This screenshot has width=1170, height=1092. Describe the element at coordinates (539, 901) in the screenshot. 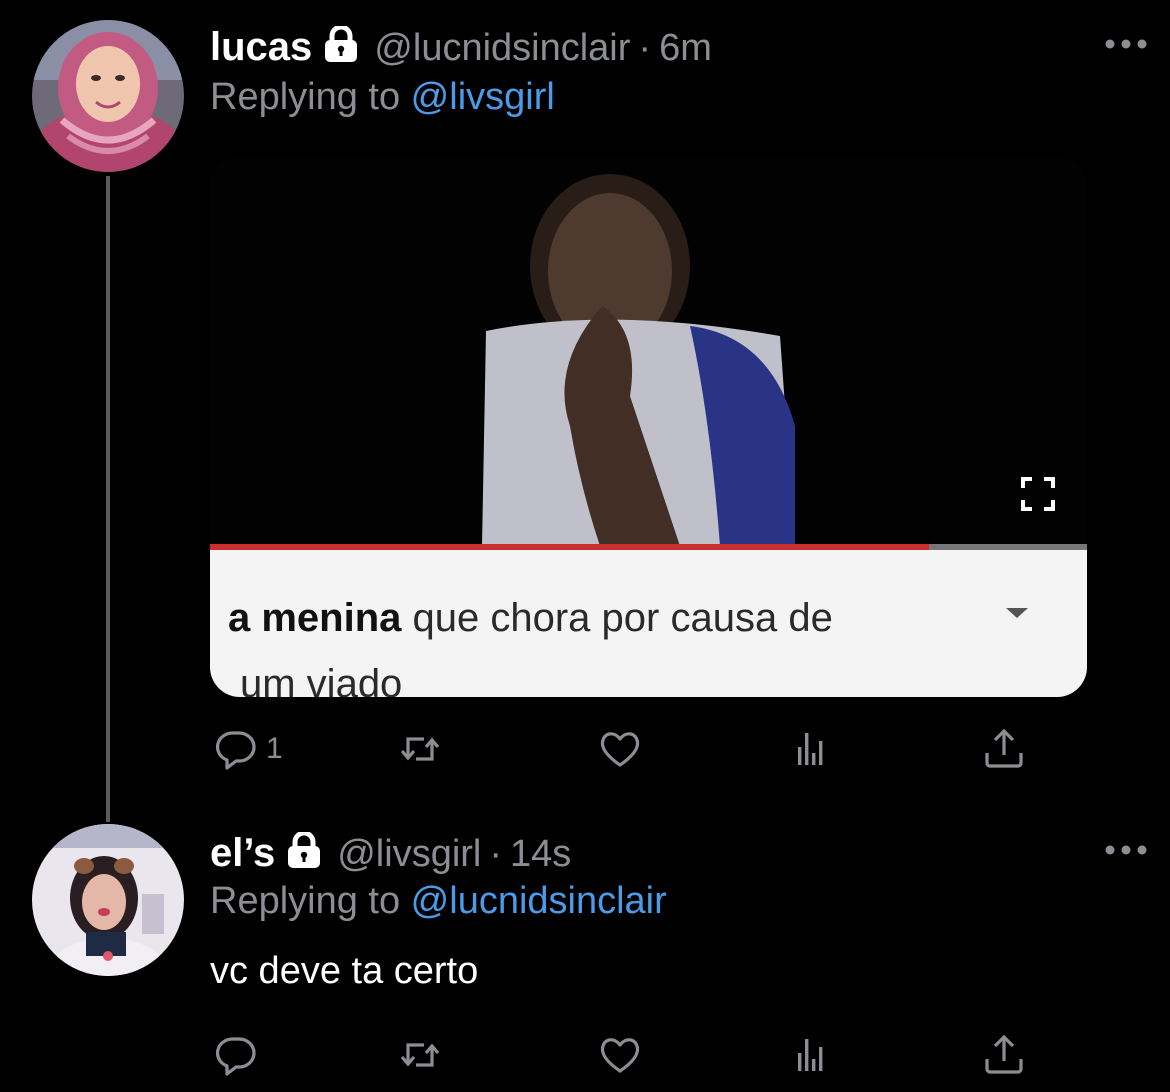

I see `replying-to-link: @lucnidsinclair` at that location.